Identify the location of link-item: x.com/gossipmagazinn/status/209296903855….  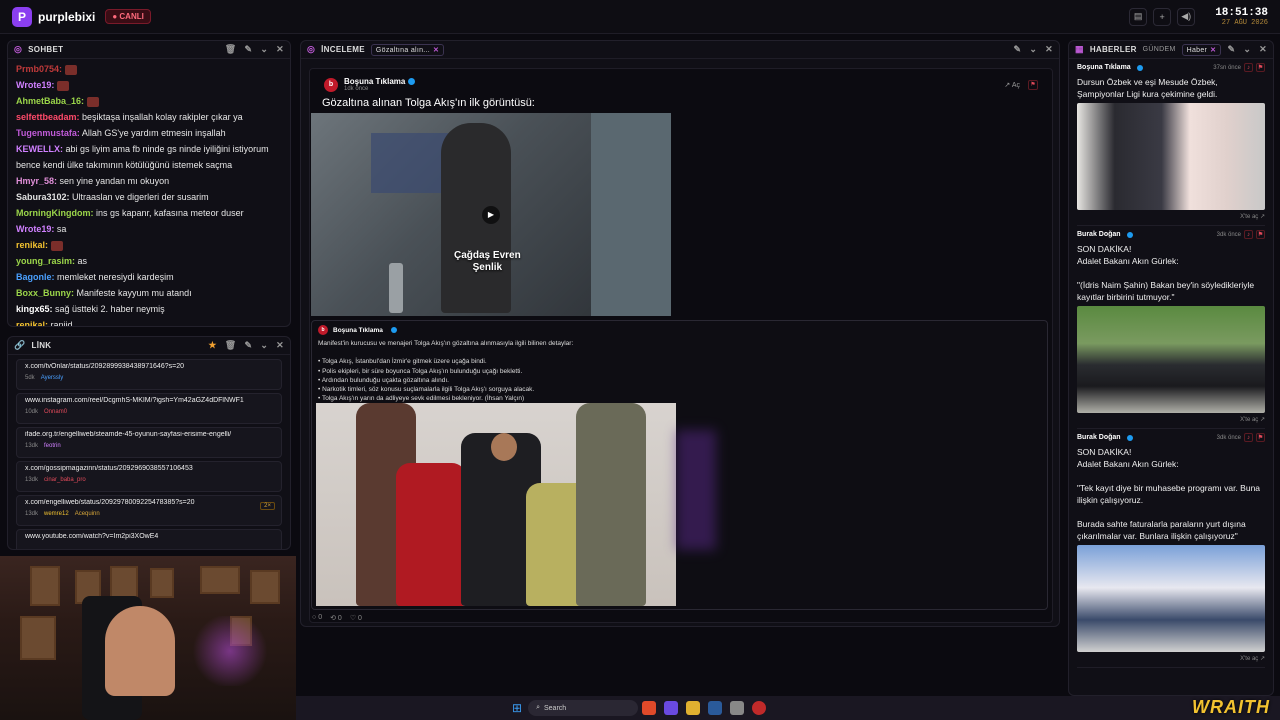
(149, 476).